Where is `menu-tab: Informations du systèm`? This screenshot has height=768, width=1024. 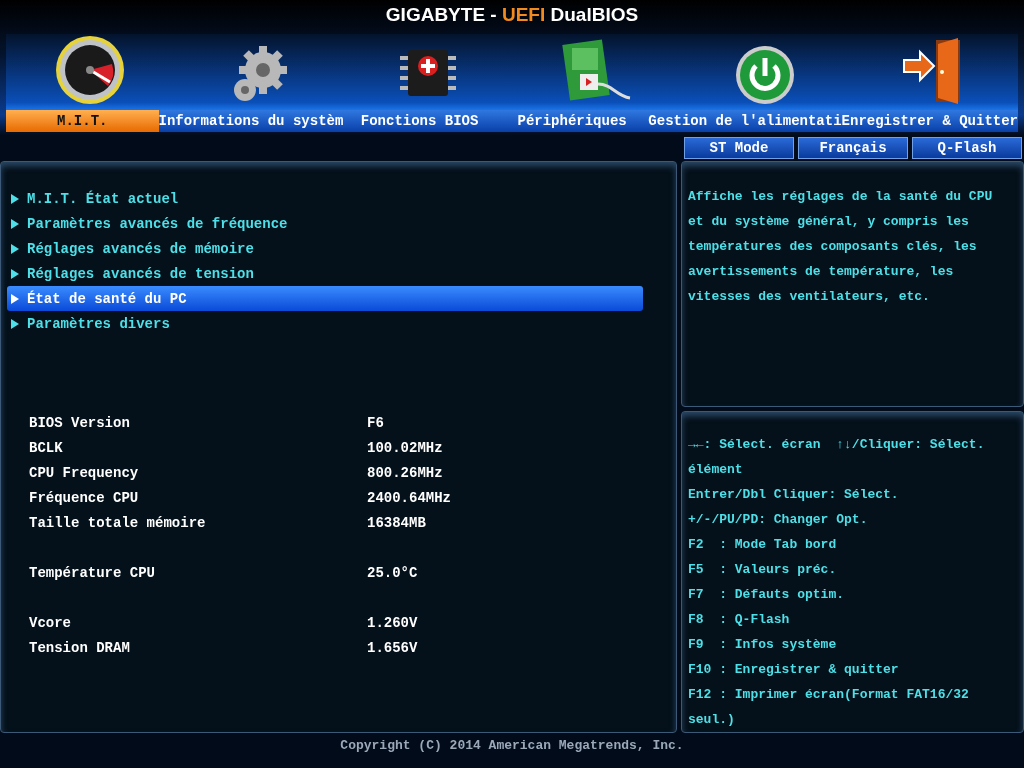 menu-tab: Informations du systèm is located at coordinates (251, 121).